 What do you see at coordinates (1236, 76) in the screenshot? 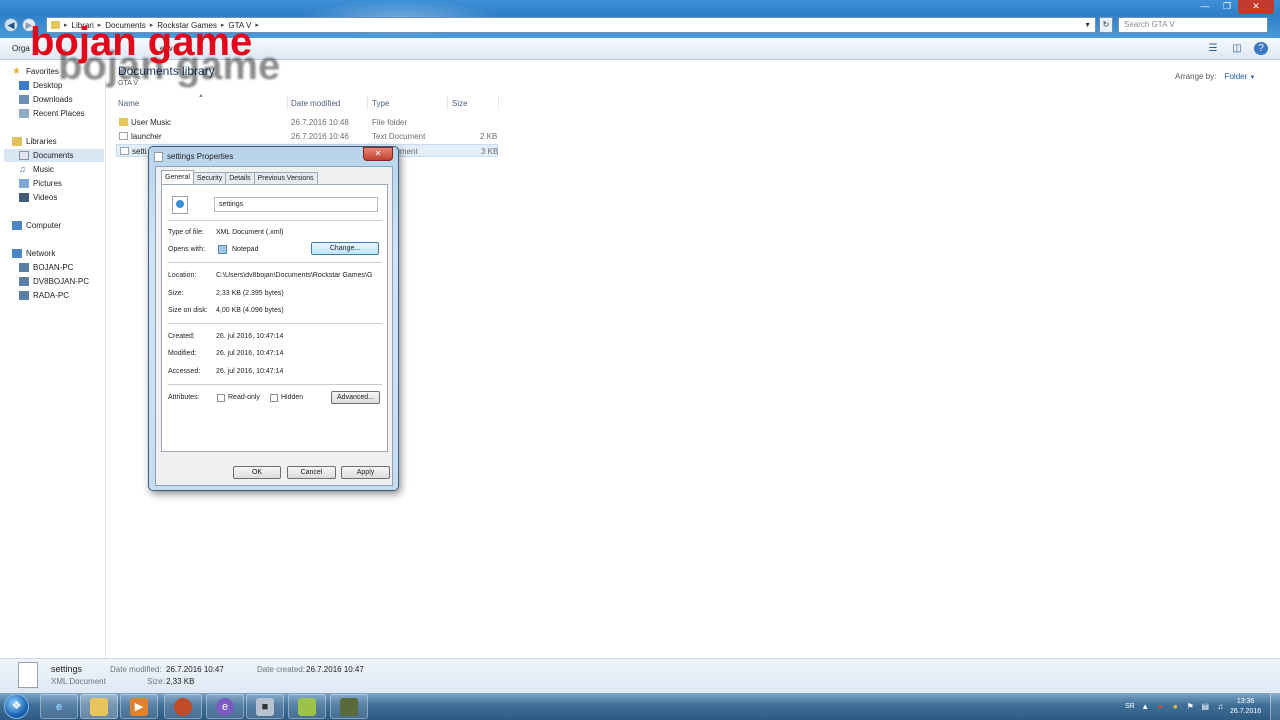
I see `arrange-value: Folder` at bounding box center [1236, 76].